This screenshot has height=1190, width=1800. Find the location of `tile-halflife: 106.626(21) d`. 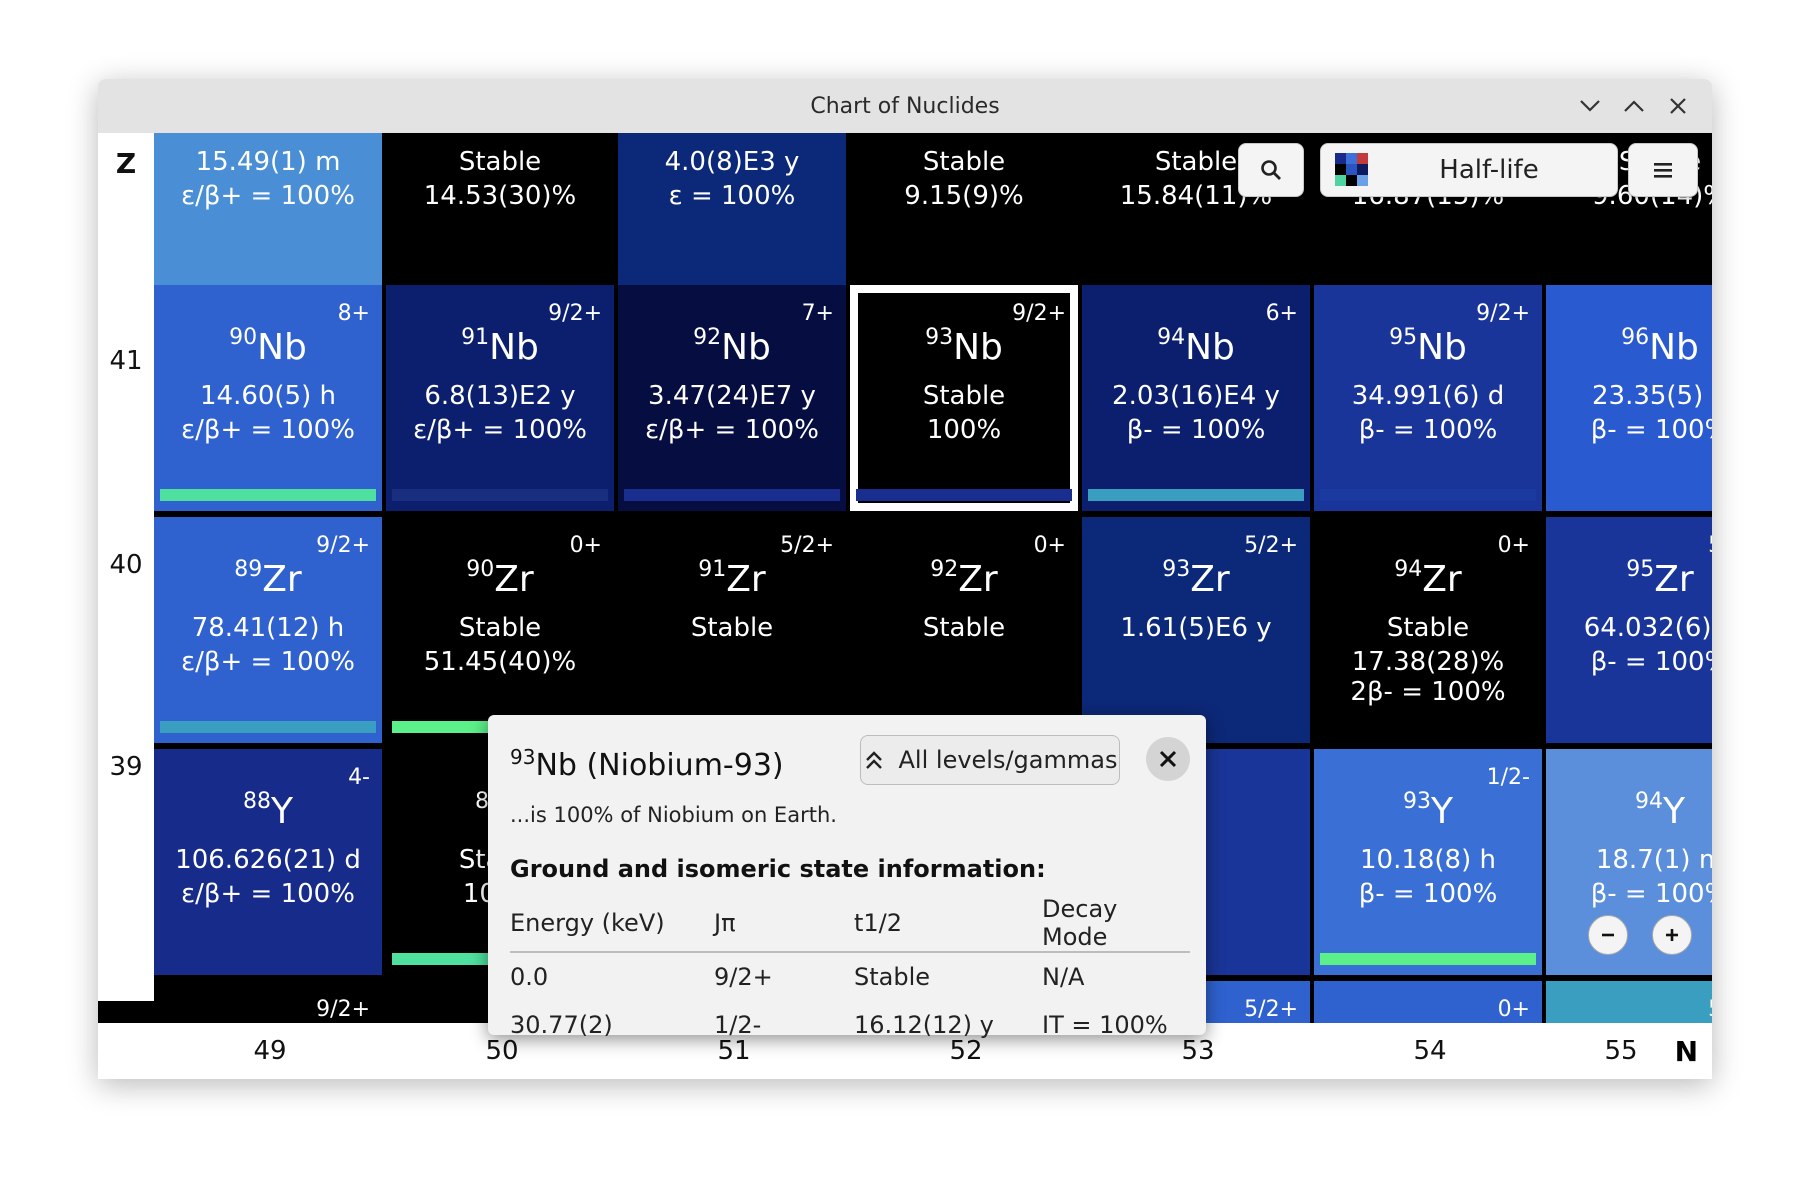

tile-halflife: 106.626(21) d is located at coordinates (268, 860).